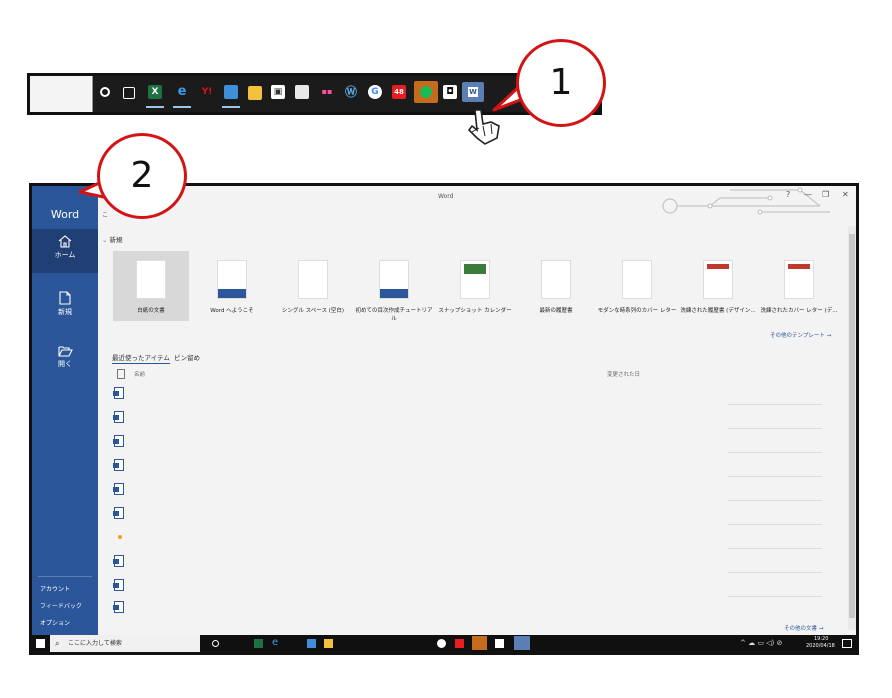 This screenshot has height=698, width=892. What do you see at coordinates (215, 643) in the screenshot?
I see `taskbar-cortana-icon` at bounding box center [215, 643].